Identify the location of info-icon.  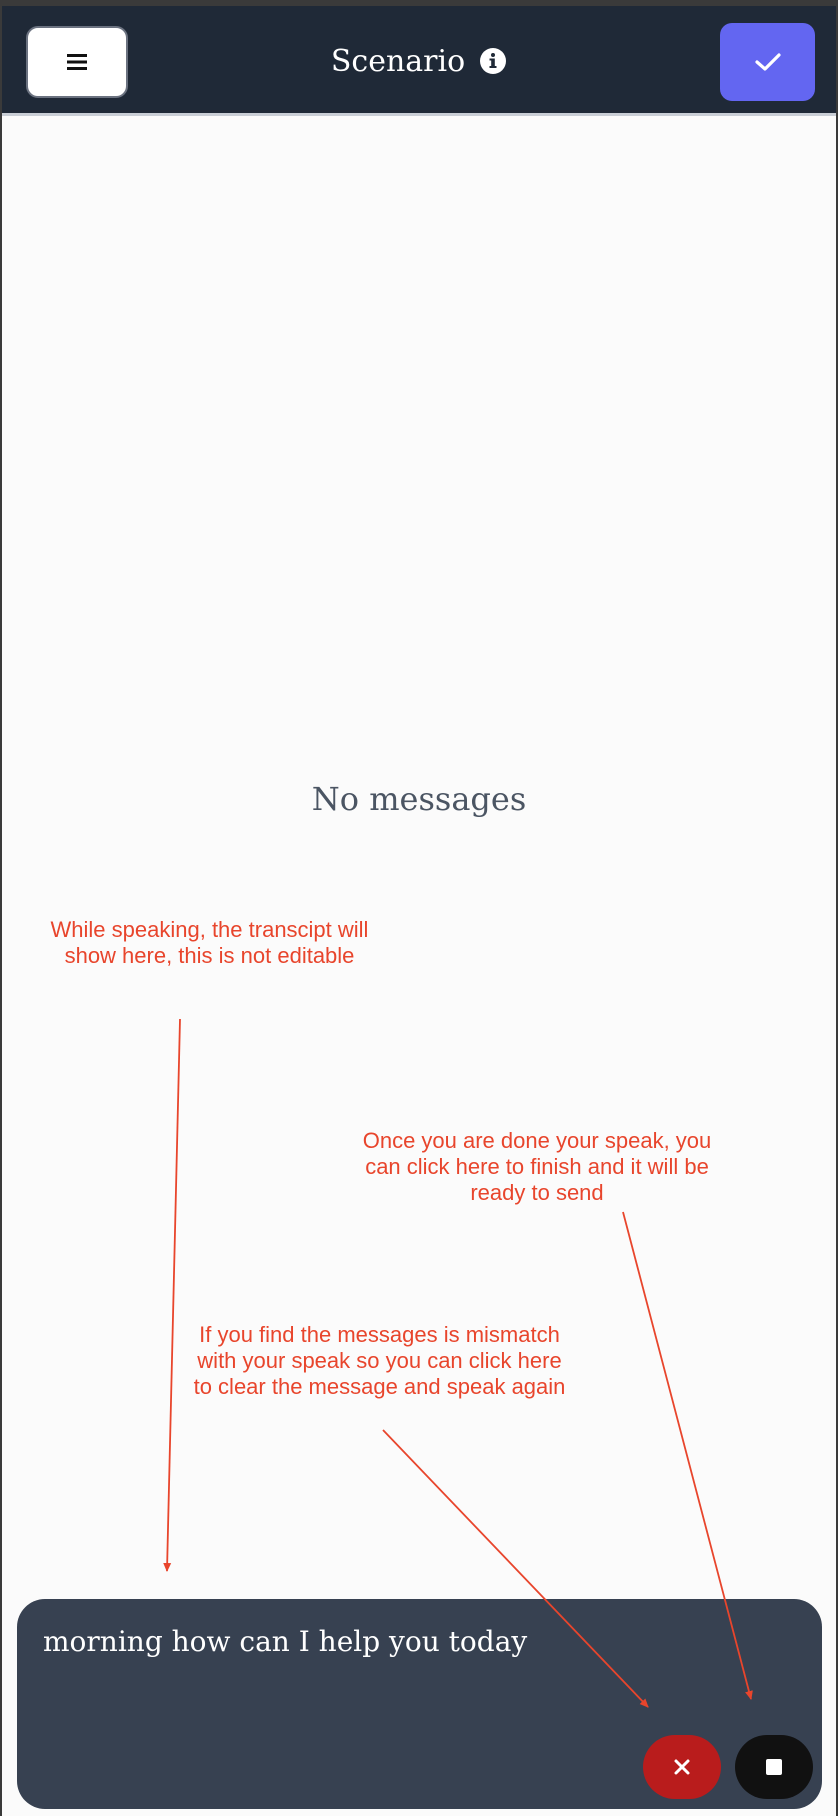
(493, 61).